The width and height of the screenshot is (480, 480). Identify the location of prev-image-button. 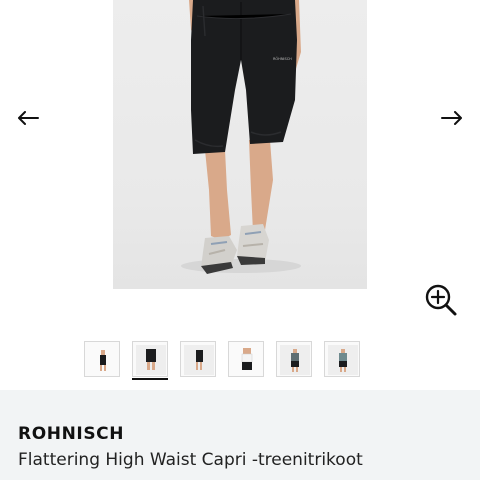
(28, 118).